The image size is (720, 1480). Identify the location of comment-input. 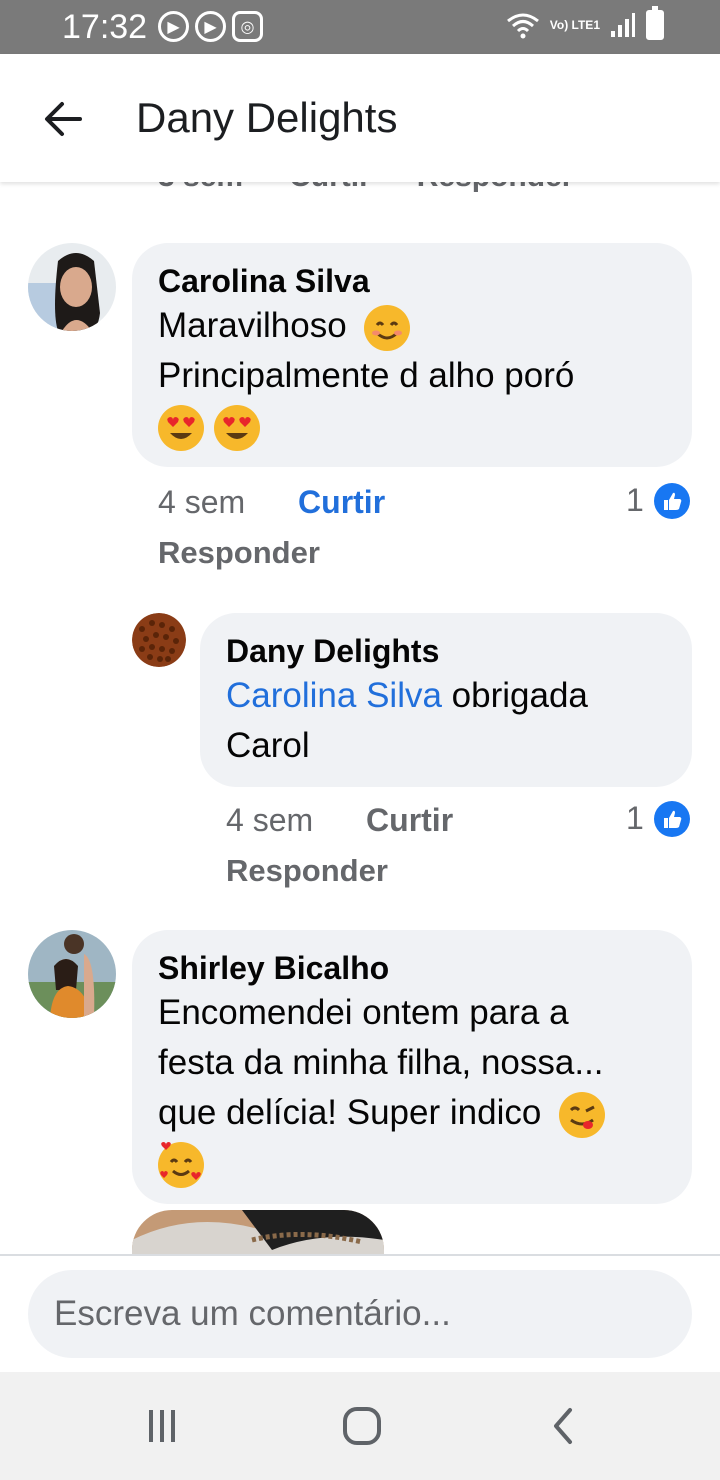
(360, 1314).